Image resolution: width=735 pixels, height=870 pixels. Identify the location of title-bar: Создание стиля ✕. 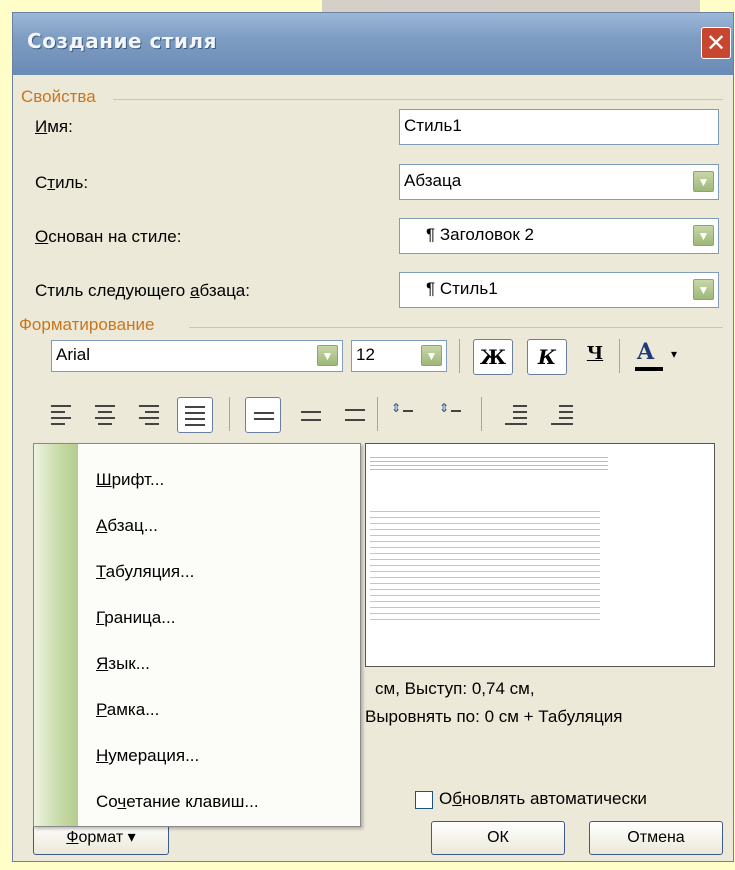
(373, 44).